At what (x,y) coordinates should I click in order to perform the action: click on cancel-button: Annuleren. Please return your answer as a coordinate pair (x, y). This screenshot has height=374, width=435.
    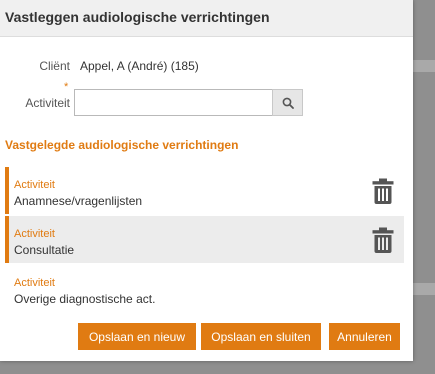
    Looking at the image, I should click on (364, 336).